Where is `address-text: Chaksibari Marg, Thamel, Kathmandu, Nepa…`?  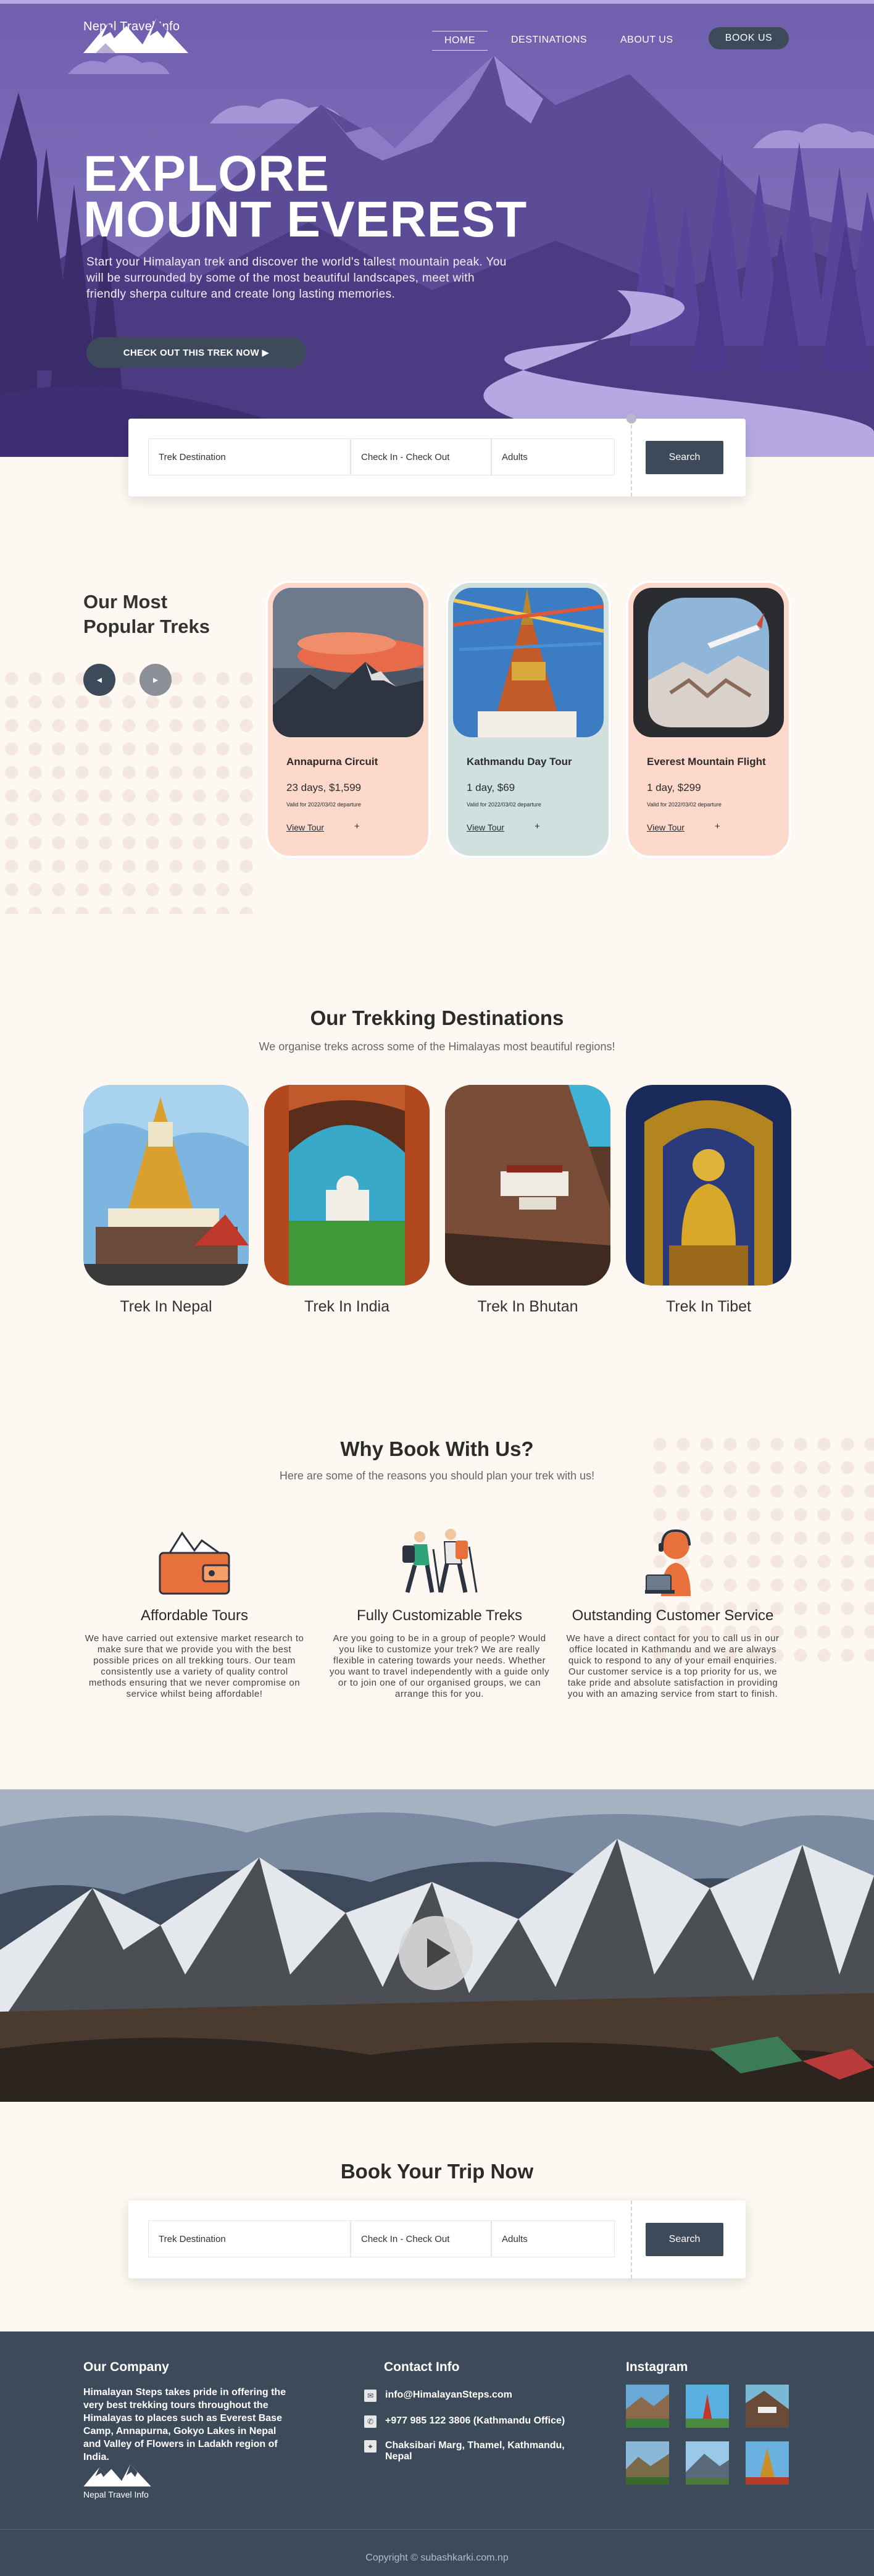 address-text: Chaksibari Marg, Thamel, Kathmandu, Nepa… is located at coordinates (475, 2451).